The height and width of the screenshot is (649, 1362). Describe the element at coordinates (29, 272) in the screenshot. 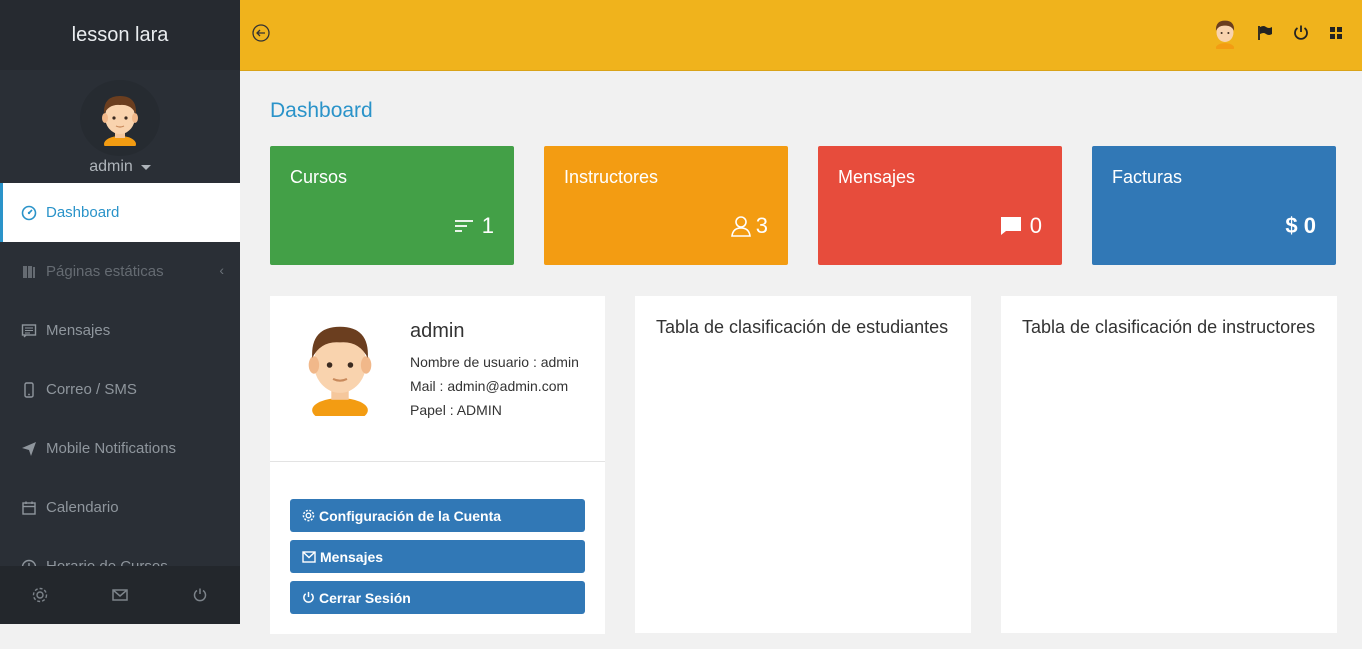

I see `book-icon` at that location.